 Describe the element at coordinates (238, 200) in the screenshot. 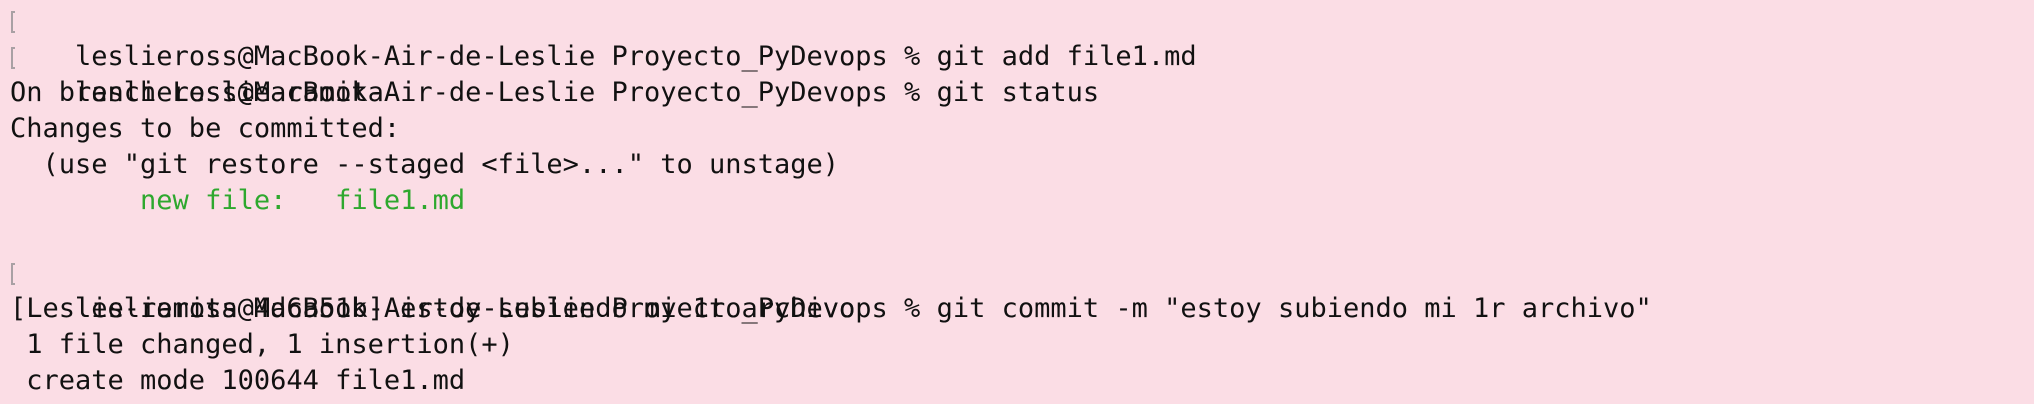

I see `staged-file-line: new file: file1.md` at that location.